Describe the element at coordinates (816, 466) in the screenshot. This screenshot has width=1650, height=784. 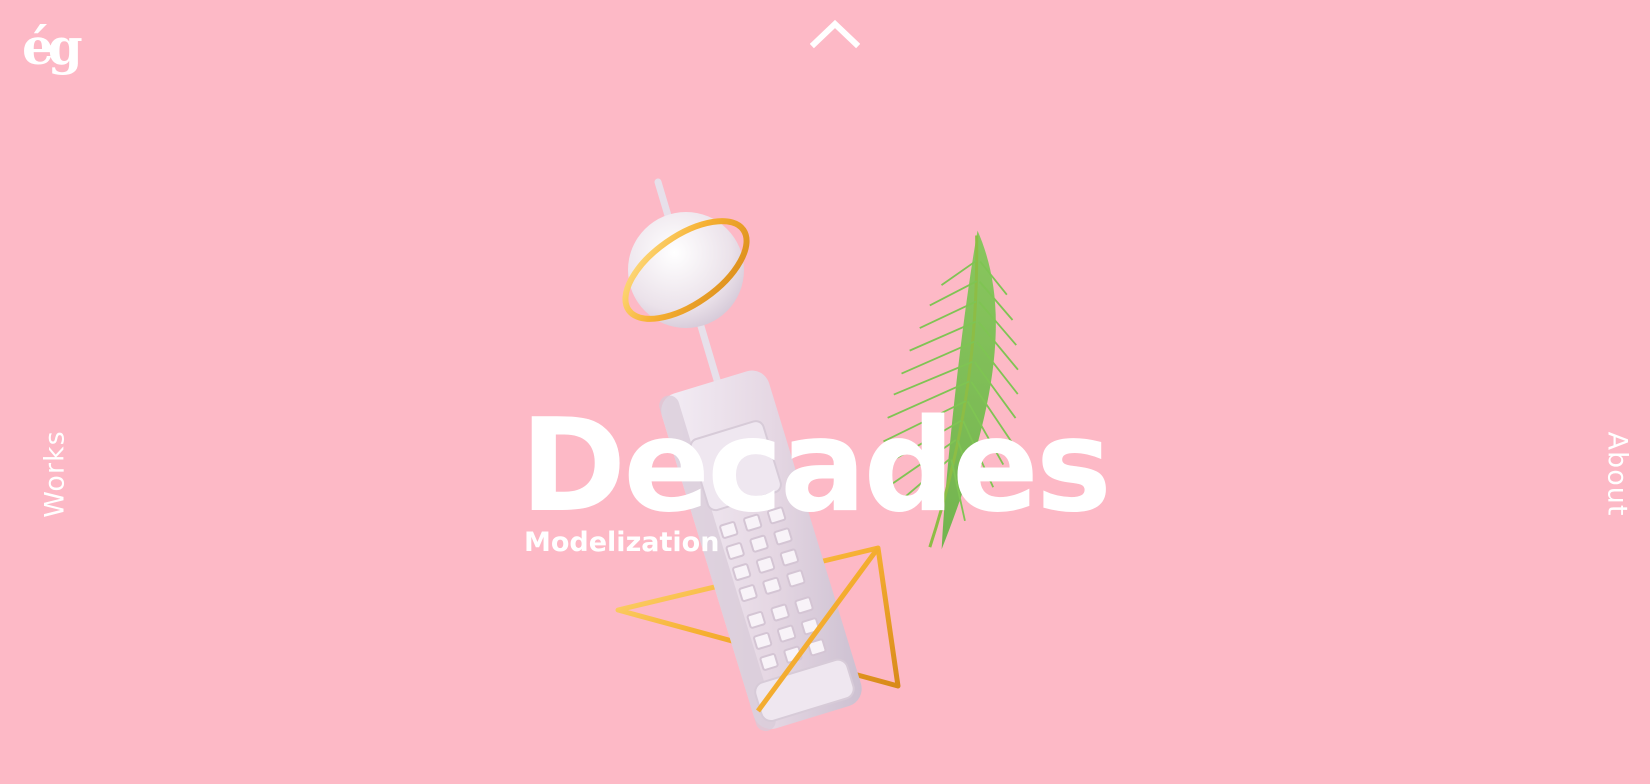
I see `hero-title: Decades` at that location.